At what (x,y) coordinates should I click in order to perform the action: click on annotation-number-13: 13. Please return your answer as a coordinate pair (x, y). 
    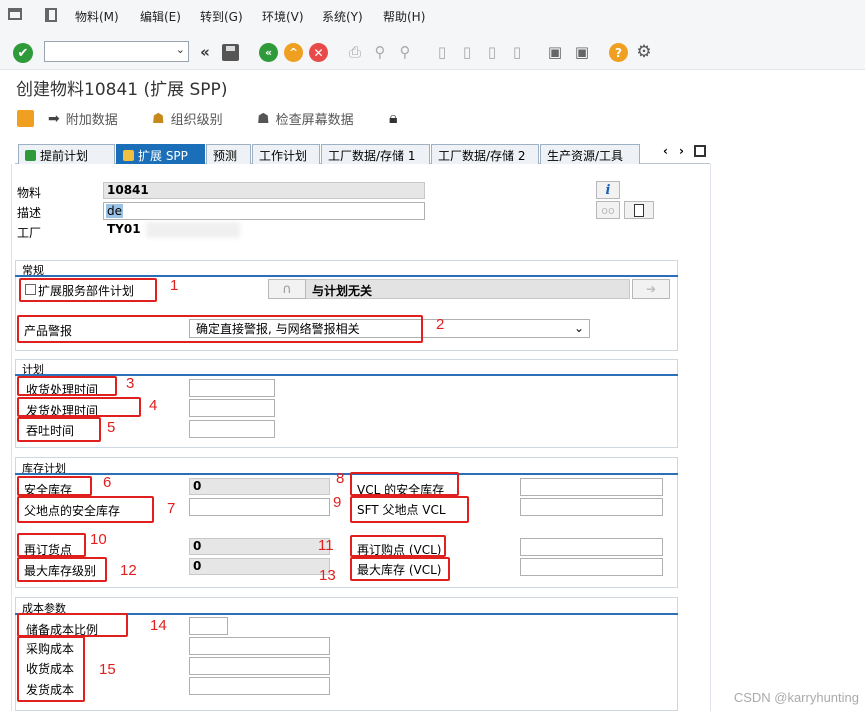
    Looking at the image, I should click on (327, 575).